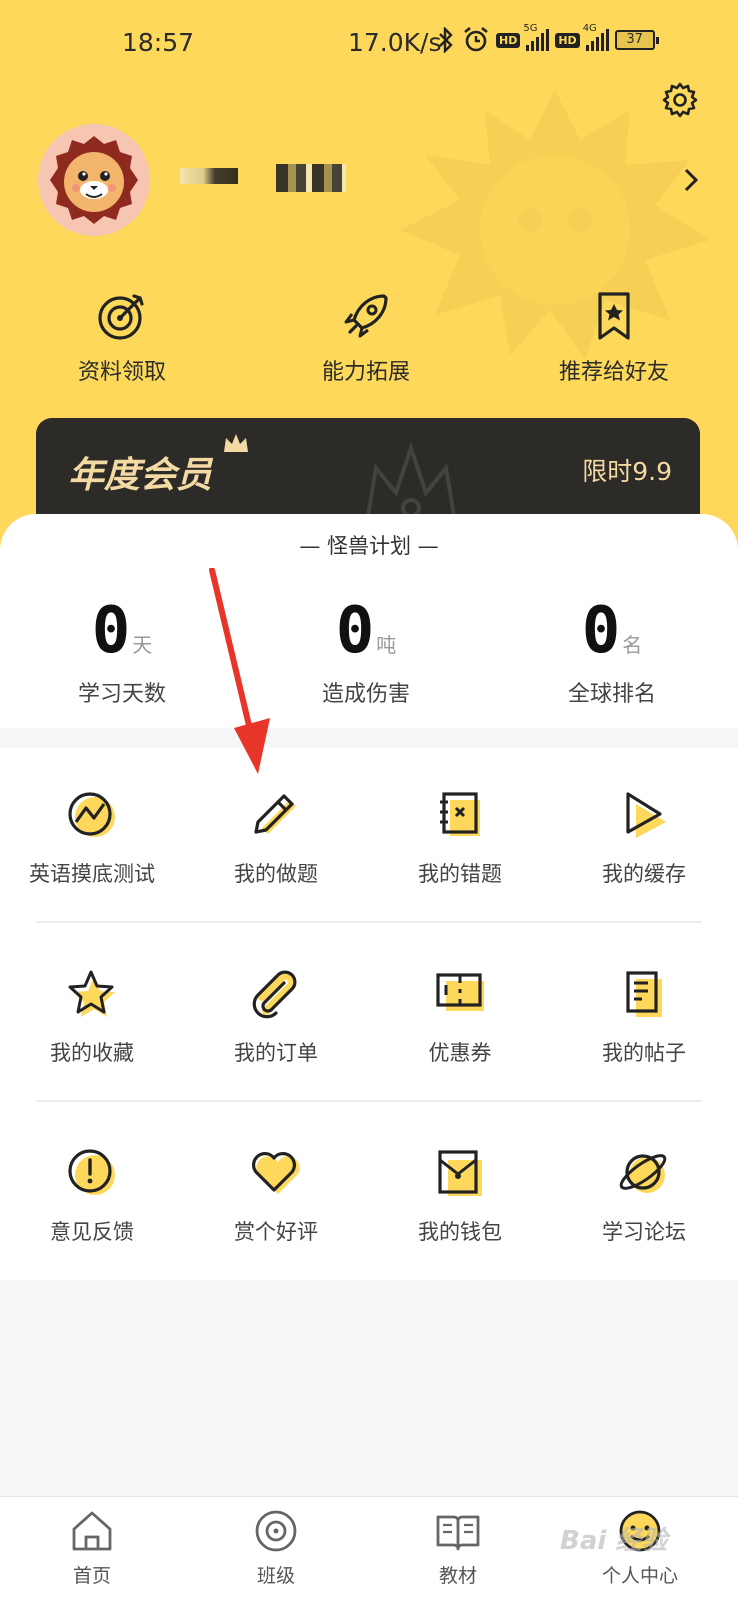 Image resolution: width=738 pixels, height=1600 pixels. Describe the element at coordinates (460, 1053) in the screenshot. I see `menu-label: 优惠券` at that location.